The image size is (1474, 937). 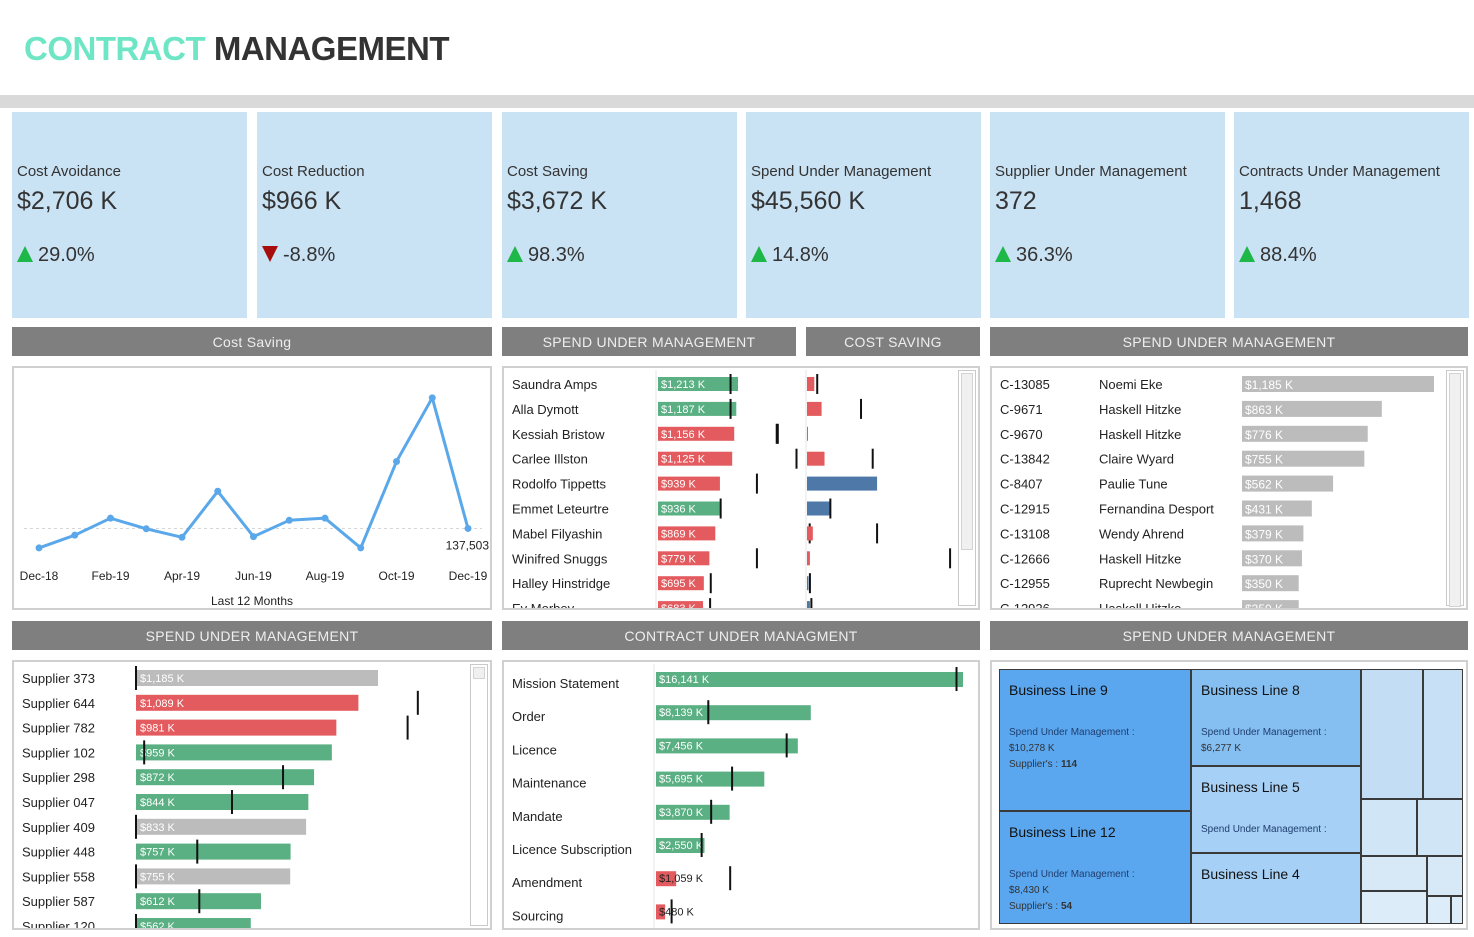 I want to click on series-line, so click(x=254, y=473).